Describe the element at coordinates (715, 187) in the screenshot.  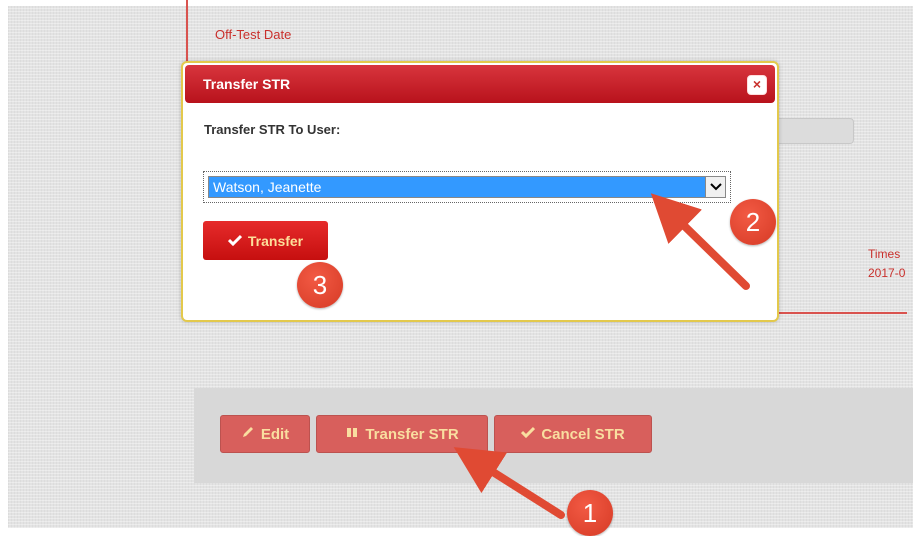
I see `chevron-down-icon` at that location.